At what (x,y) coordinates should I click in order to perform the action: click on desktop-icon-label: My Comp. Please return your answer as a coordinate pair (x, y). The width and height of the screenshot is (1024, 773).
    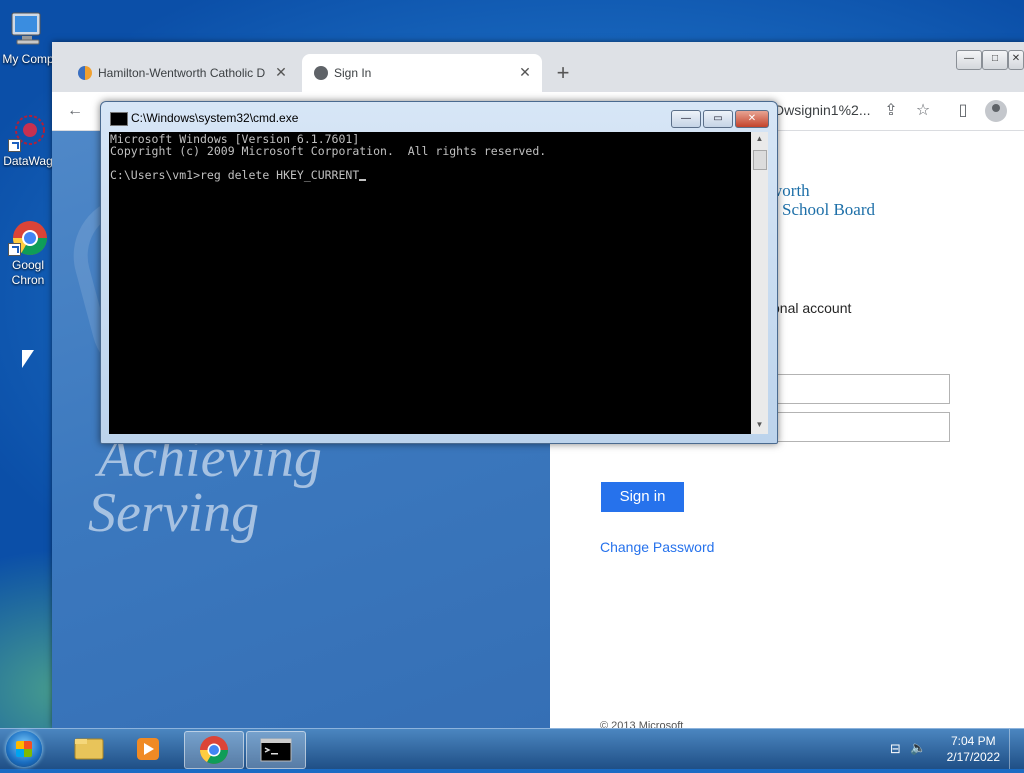
    Looking at the image, I should click on (28, 59).